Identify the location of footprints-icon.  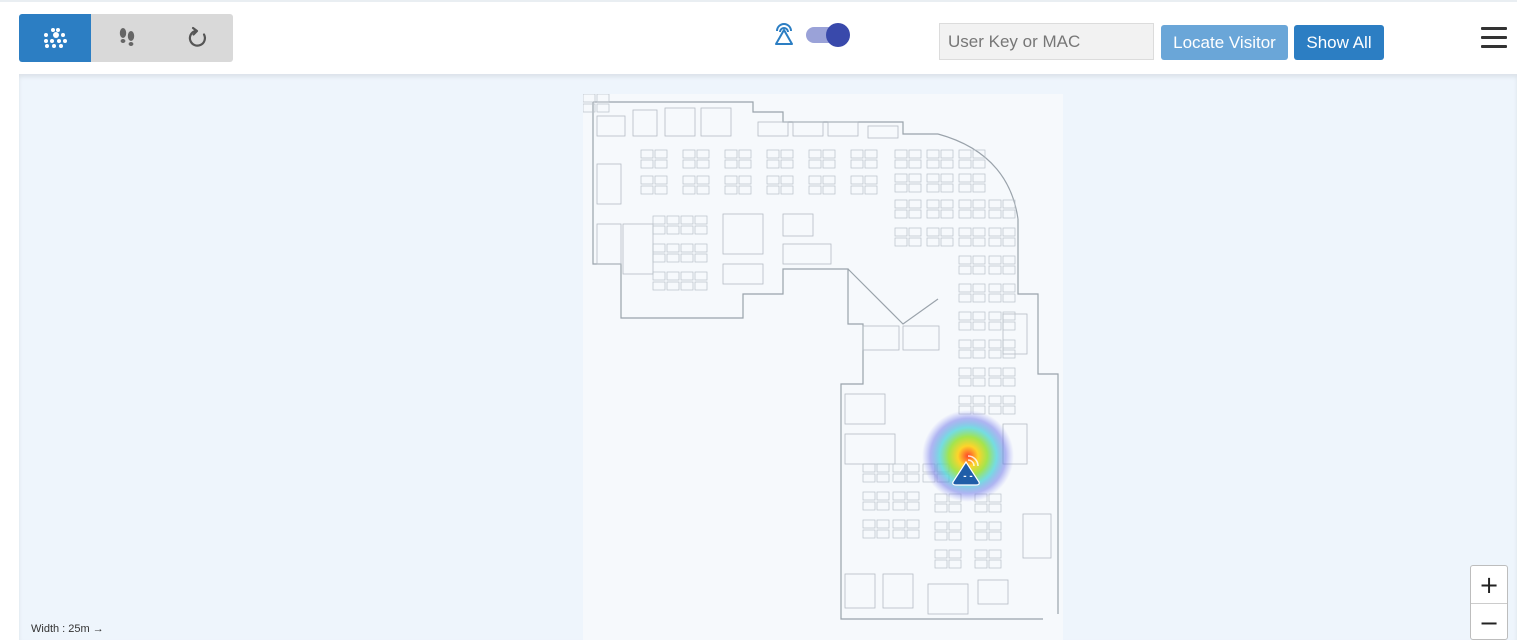
(126, 37).